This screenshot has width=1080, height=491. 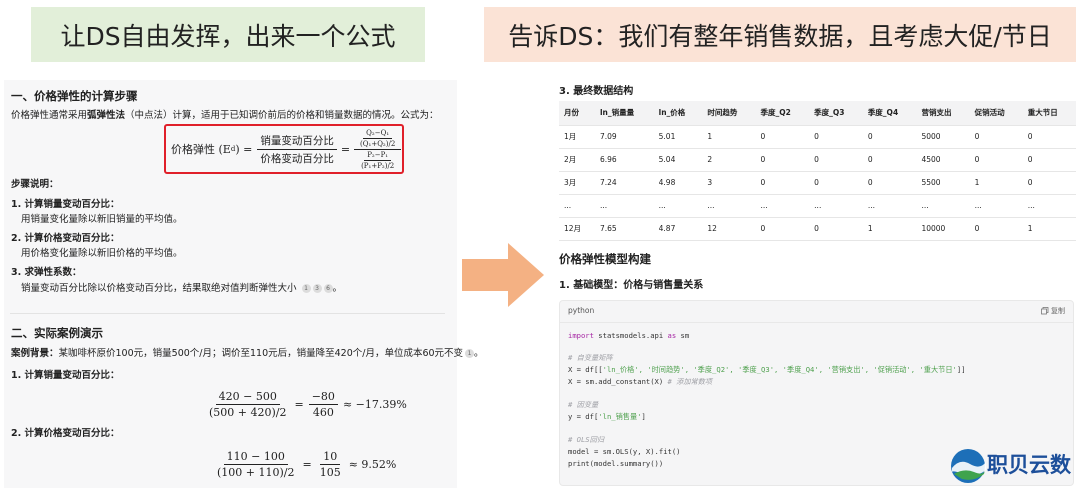 I want to click on calc2-expression: 110 − 100 (100 + 110)/2 = 10 105 ≈ 9.52%, so click(x=305, y=464).